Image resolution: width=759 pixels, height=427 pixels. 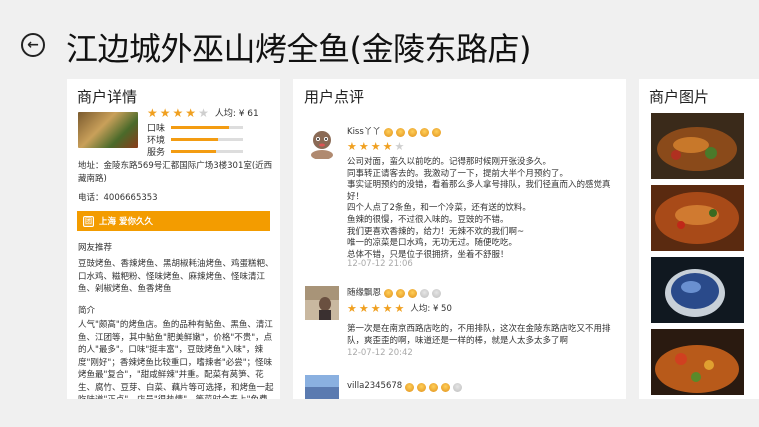 I want to click on promo-text: 上海 爱你久久, so click(x=126, y=222).